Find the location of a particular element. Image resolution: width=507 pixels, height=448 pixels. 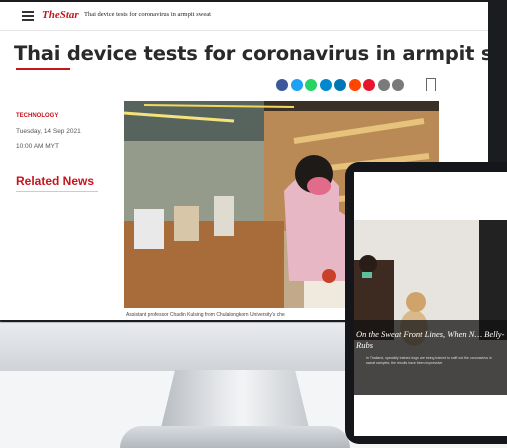

print-icon is located at coordinates (398, 85).